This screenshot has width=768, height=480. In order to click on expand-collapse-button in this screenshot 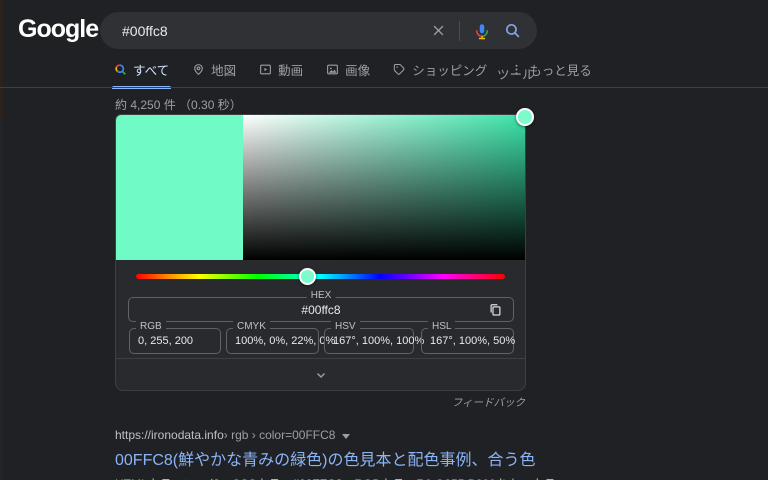, I will do `click(320, 374)`.